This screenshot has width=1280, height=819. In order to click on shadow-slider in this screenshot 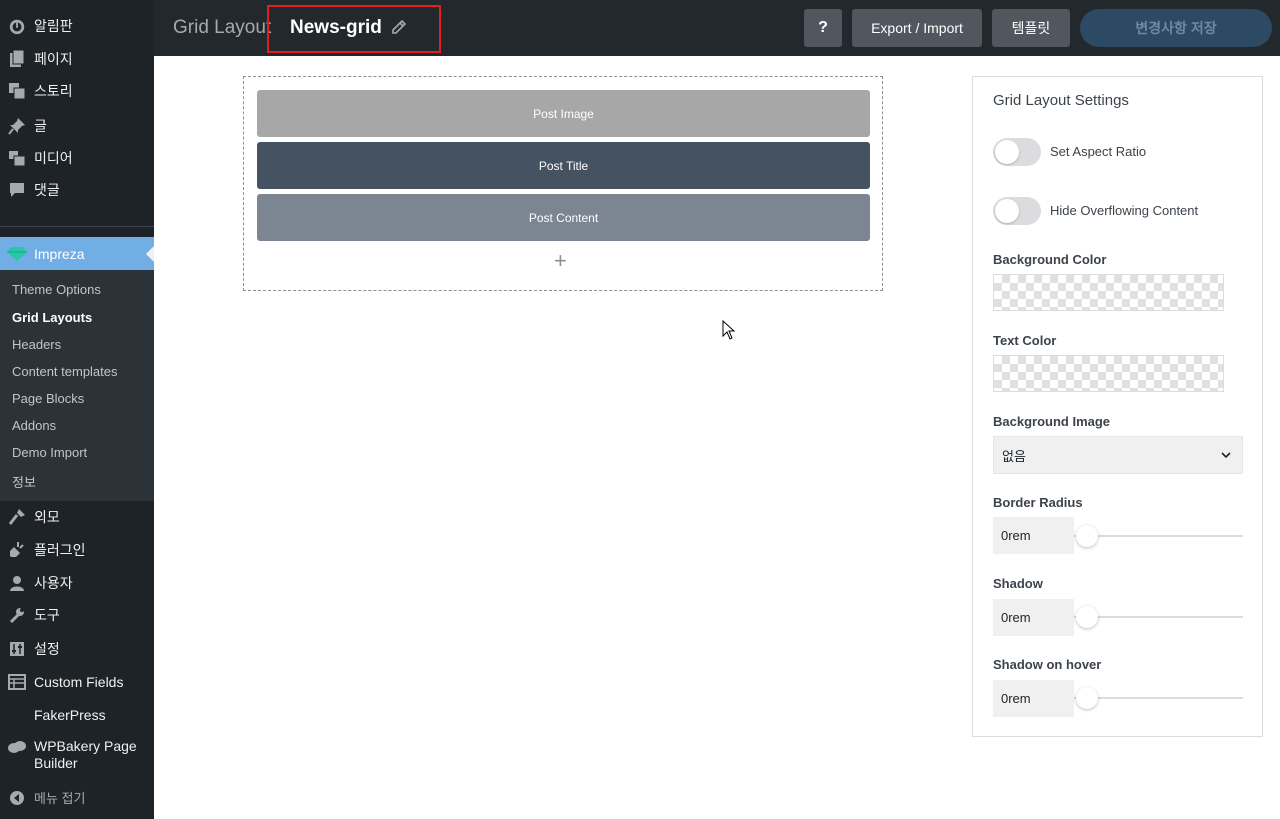, I will do `click(1158, 617)`.